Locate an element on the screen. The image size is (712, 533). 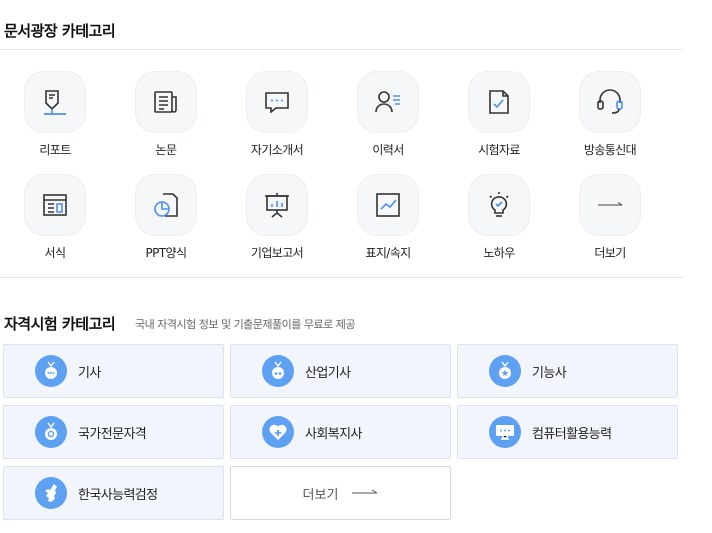
category-self-intro: 자기소개서 is located at coordinates (277, 114).